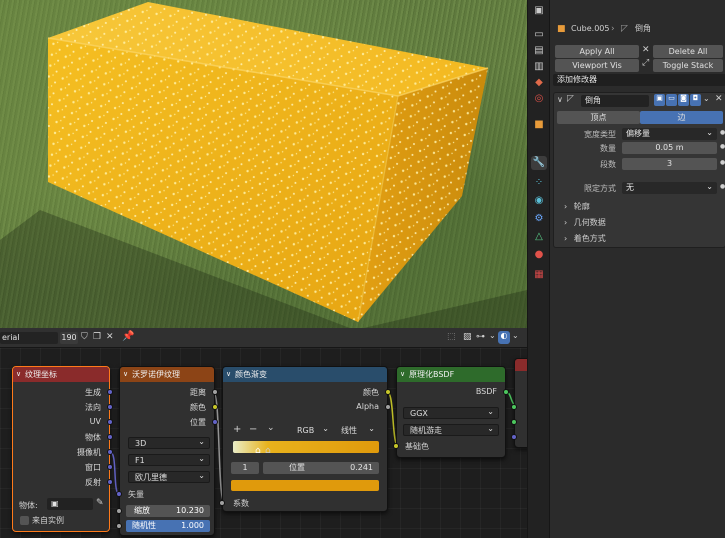 Image resolution: width=725 pixels, height=538 pixels. Describe the element at coordinates (169, 442) in the screenshot. I see `dimension-select: 3D` at that location.